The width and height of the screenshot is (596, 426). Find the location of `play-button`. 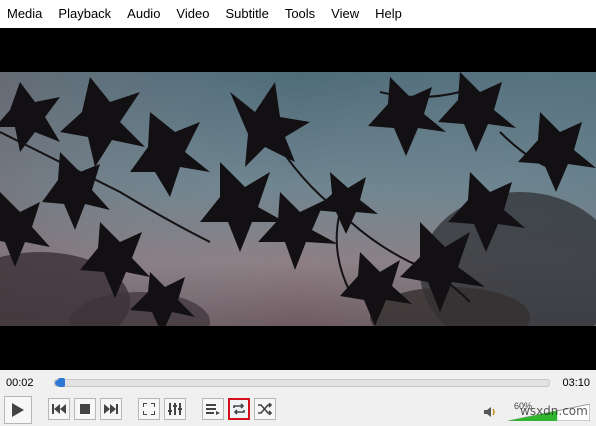

play-button is located at coordinates (18, 410).